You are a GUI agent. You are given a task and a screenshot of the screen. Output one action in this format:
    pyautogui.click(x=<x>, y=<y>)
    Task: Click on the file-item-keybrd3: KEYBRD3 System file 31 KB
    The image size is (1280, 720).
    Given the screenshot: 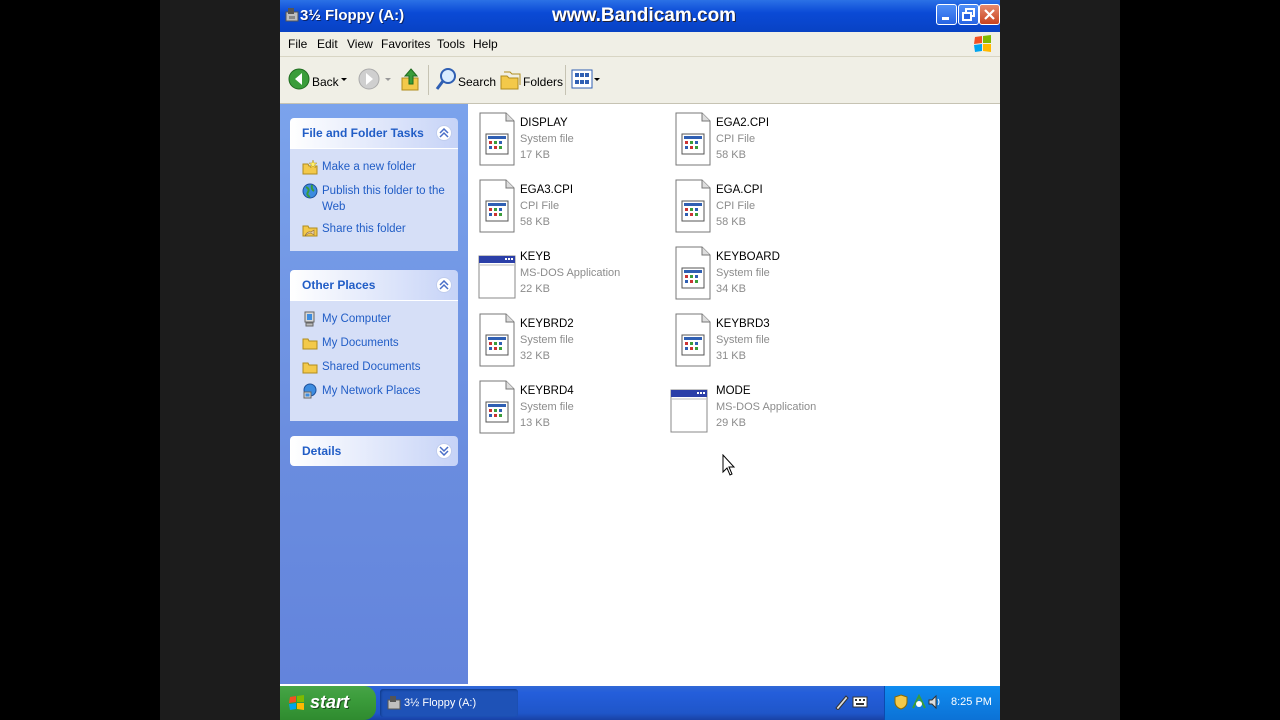 What is the action you would take?
    pyautogui.click(x=760, y=336)
    